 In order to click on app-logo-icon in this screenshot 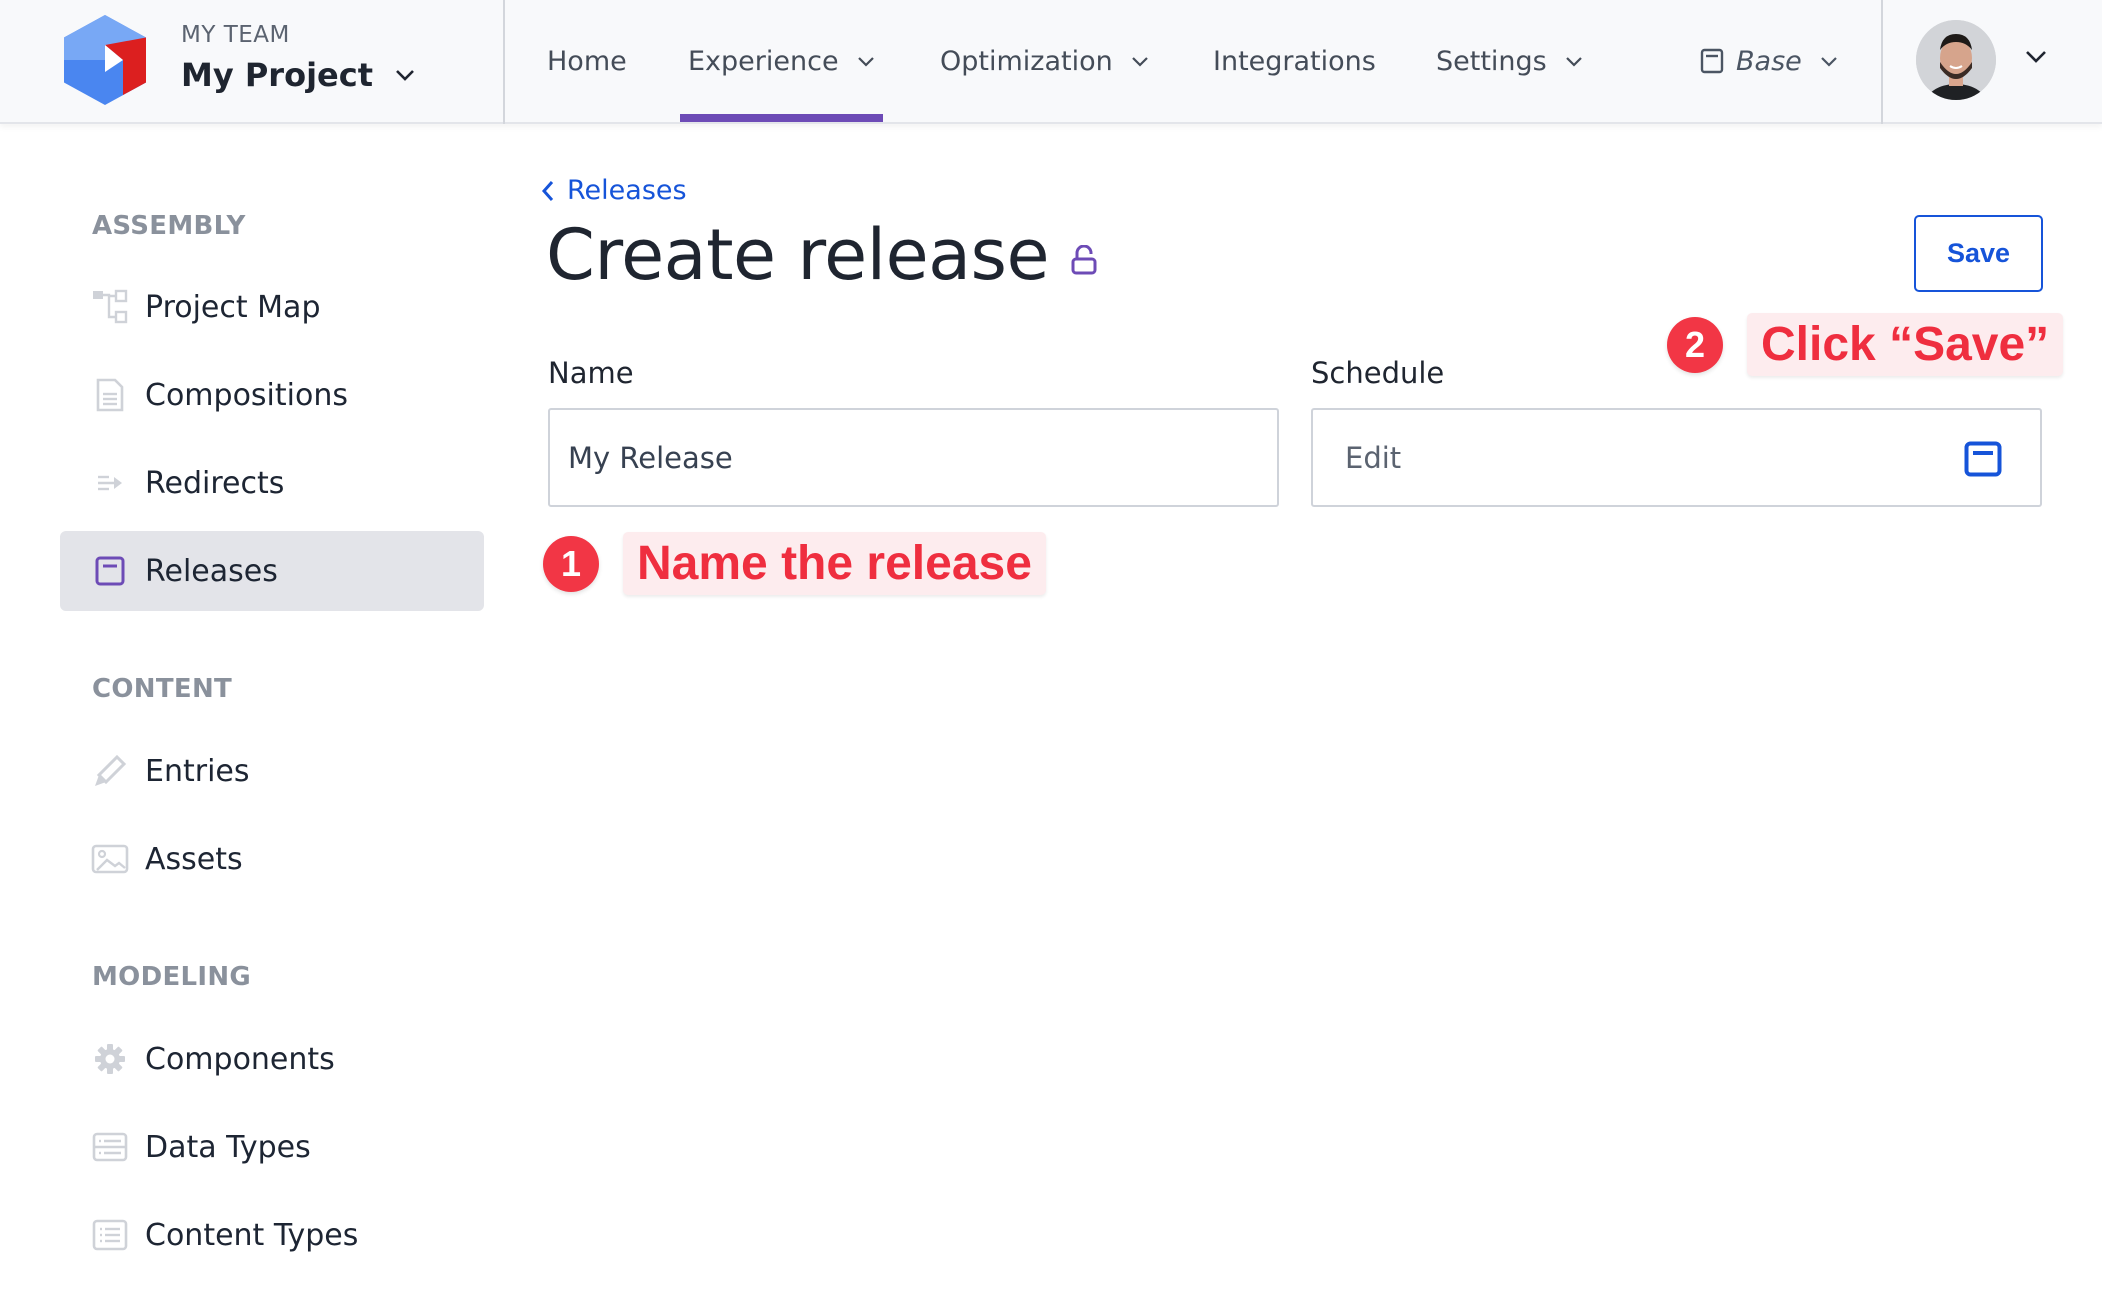, I will do `click(105, 60)`.